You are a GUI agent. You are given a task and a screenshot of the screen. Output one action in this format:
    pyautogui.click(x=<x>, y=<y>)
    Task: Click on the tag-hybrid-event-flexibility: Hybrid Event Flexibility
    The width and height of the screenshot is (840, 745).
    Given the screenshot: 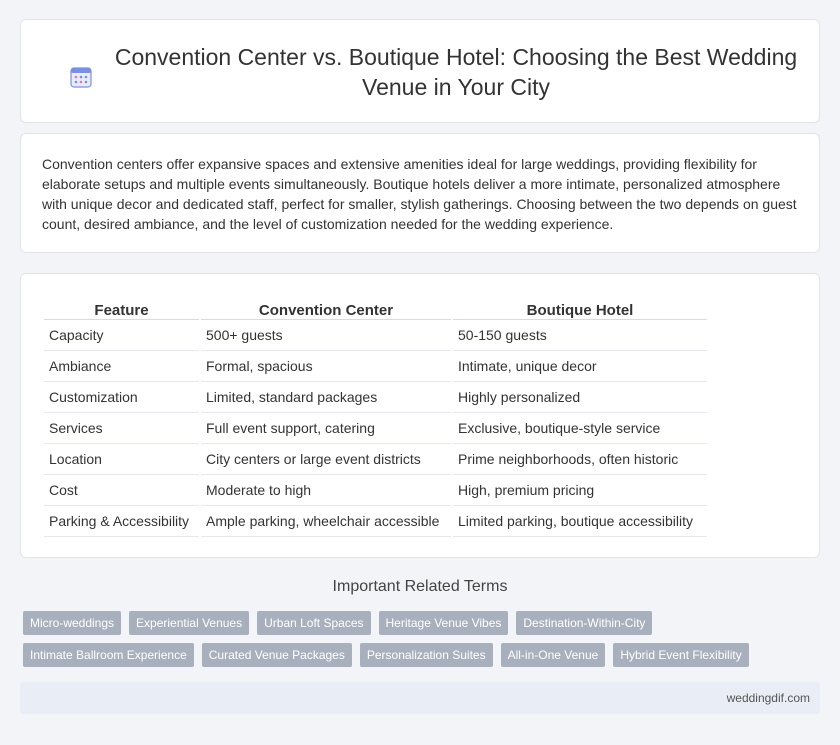 What is the action you would take?
    pyautogui.click(x=681, y=655)
    